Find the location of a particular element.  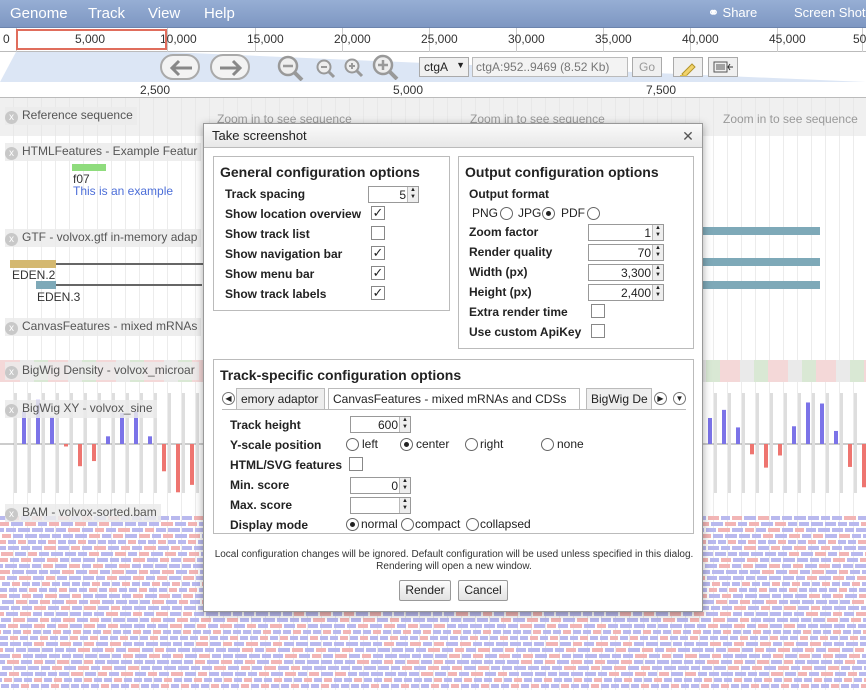

yscale-right-radio is located at coordinates (471, 444).